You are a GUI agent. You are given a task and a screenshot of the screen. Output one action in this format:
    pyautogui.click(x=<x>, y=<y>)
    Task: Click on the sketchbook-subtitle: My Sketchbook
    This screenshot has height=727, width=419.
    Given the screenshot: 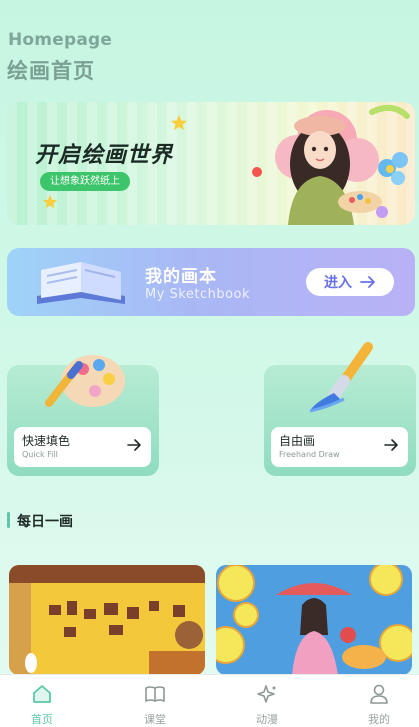 What is the action you would take?
    pyautogui.click(x=198, y=294)
    